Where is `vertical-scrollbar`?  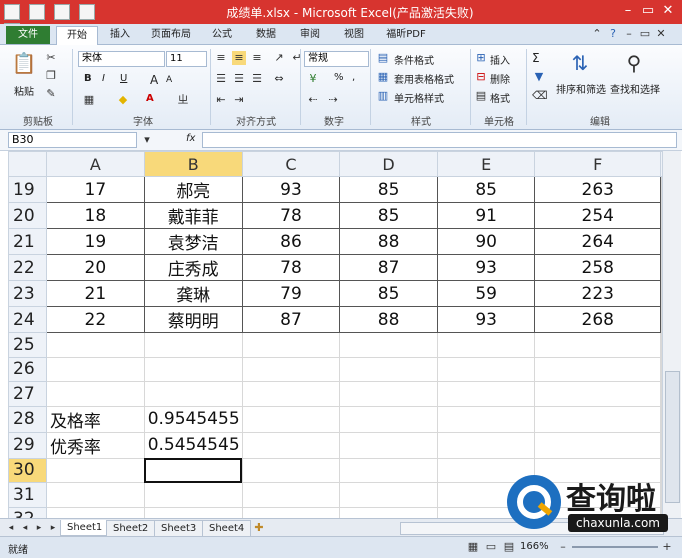 vertical-scrollbar is located at coordinates (671, 336).